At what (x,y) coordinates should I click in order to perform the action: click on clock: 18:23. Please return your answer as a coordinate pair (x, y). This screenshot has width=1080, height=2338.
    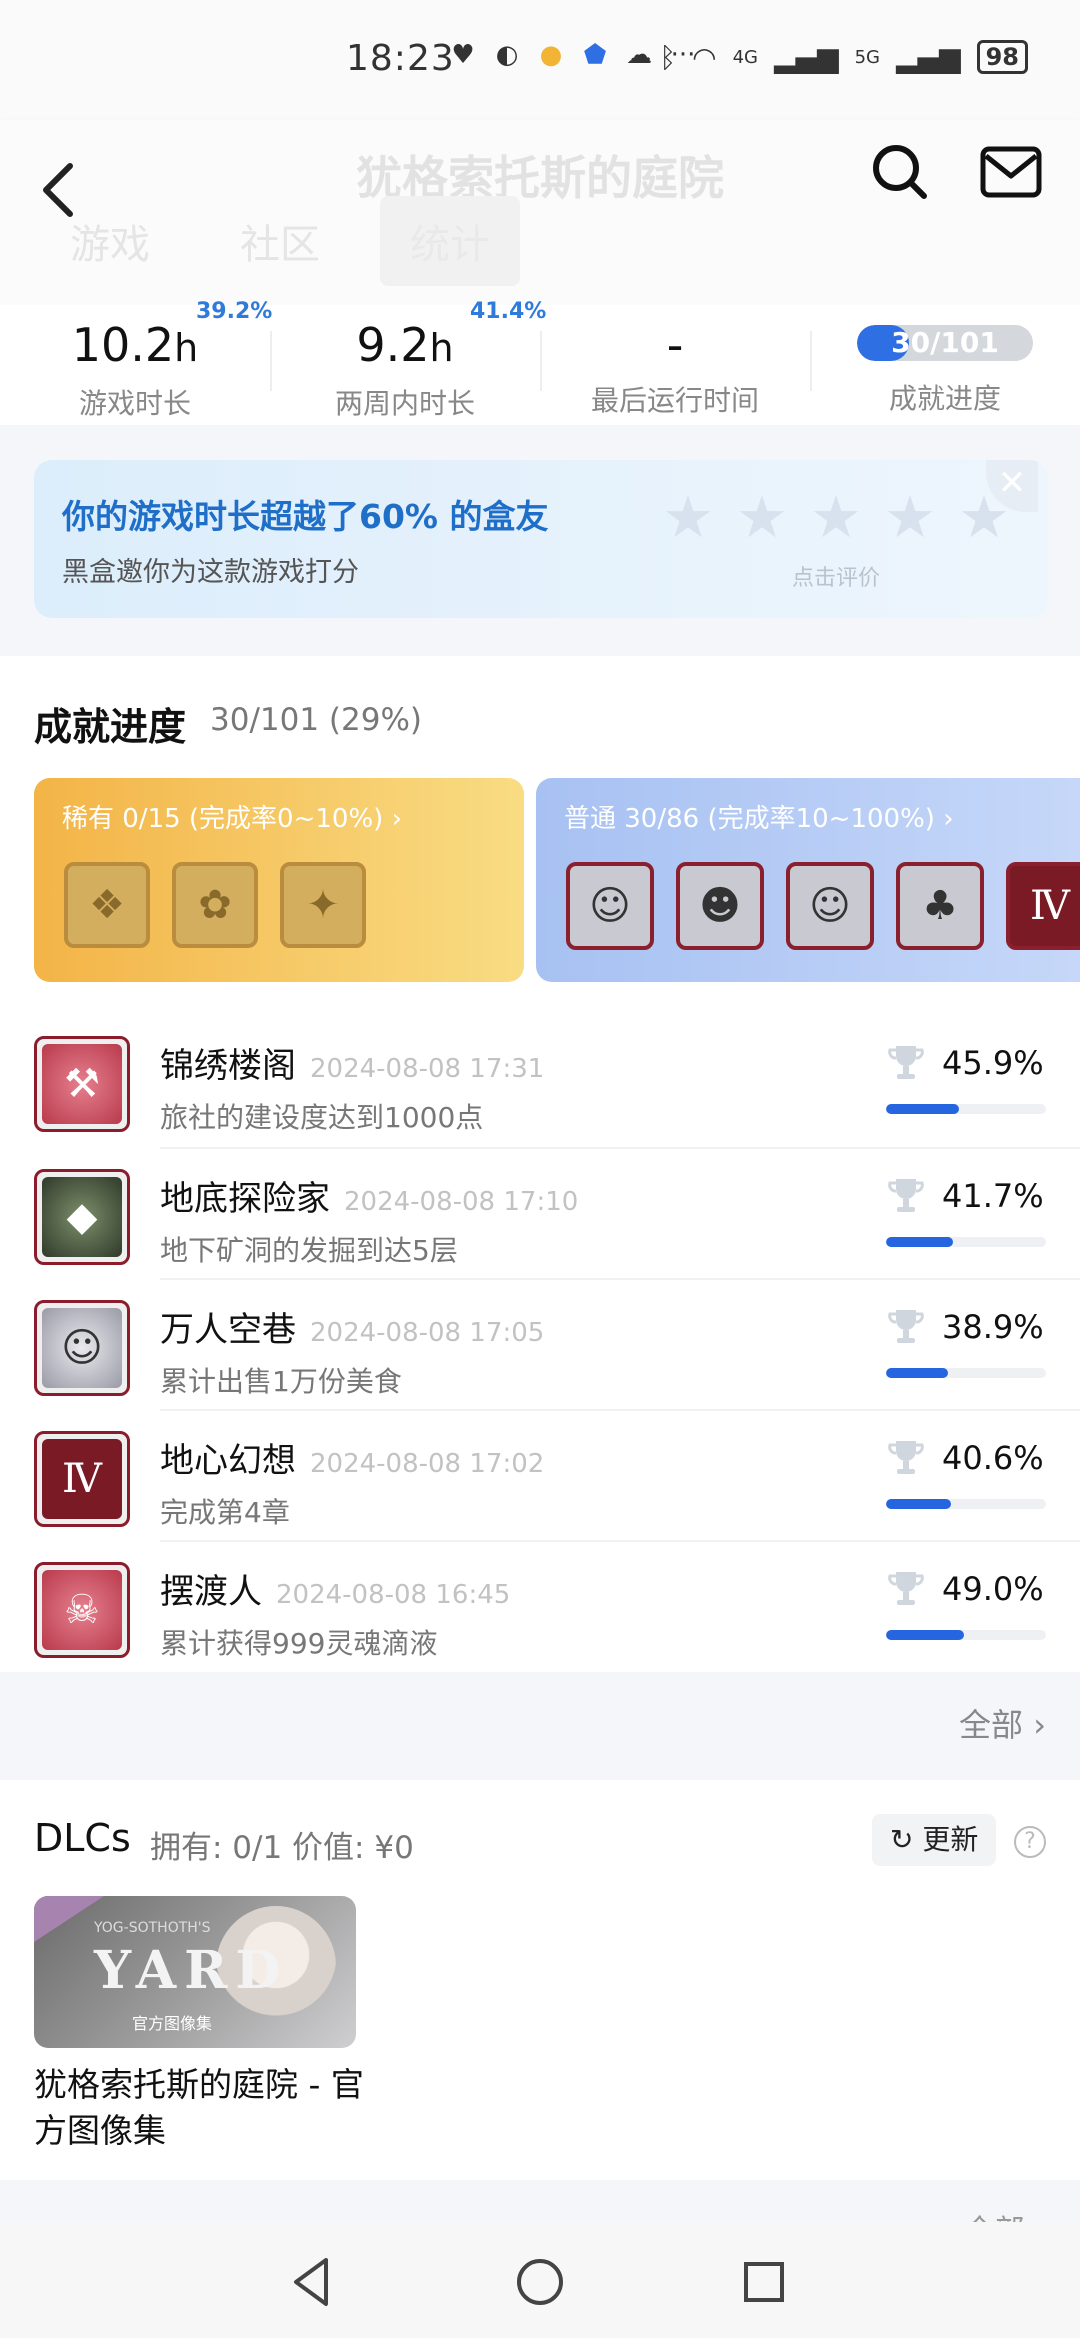
    Looking at the image, I should click on (400, 58).